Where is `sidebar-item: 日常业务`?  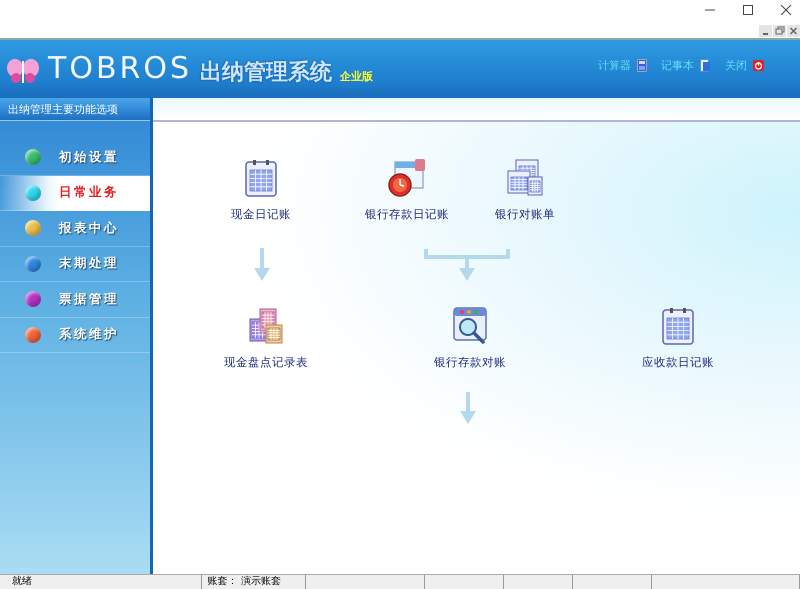 sidebar-item: 日常业务 is located at coordinates (75, 193).